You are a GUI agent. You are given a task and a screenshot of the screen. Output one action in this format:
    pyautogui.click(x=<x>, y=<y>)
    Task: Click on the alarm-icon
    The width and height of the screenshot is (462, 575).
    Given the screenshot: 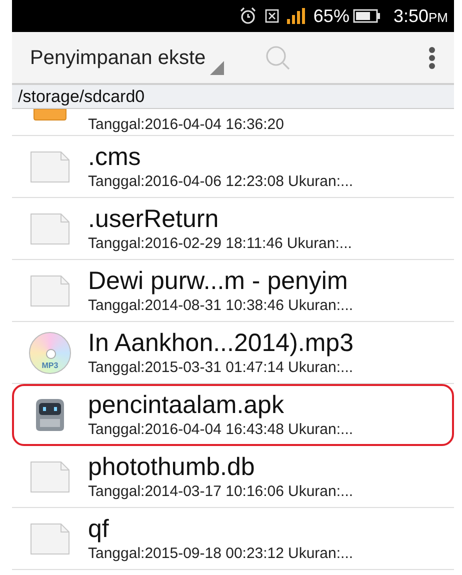 What is the action you would take?
    pyautogui.click(x=248, y=16)
    